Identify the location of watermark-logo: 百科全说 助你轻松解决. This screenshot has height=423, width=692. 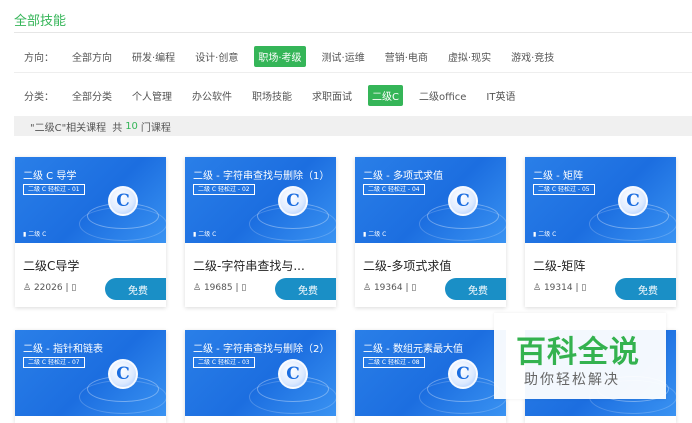
(580, 356).